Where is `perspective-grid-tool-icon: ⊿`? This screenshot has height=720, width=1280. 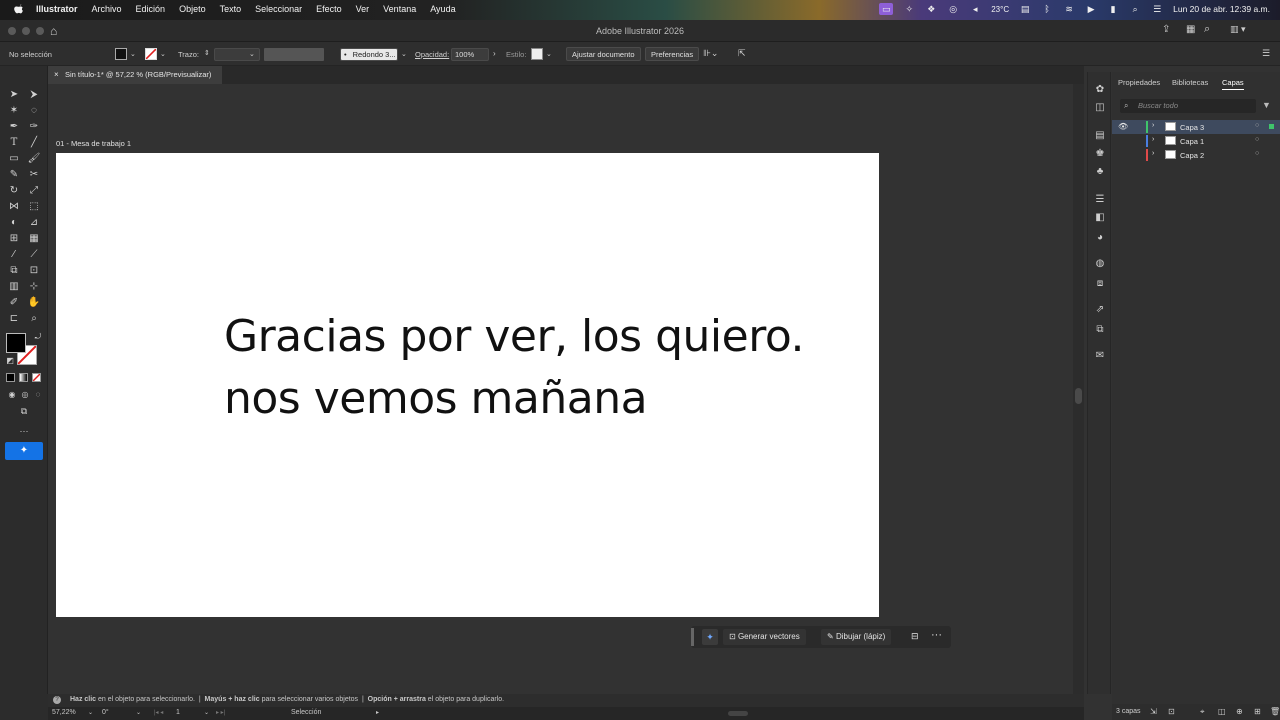 perspective-grid-tool-icon: ⊿ is located at coordinates (34, 223).